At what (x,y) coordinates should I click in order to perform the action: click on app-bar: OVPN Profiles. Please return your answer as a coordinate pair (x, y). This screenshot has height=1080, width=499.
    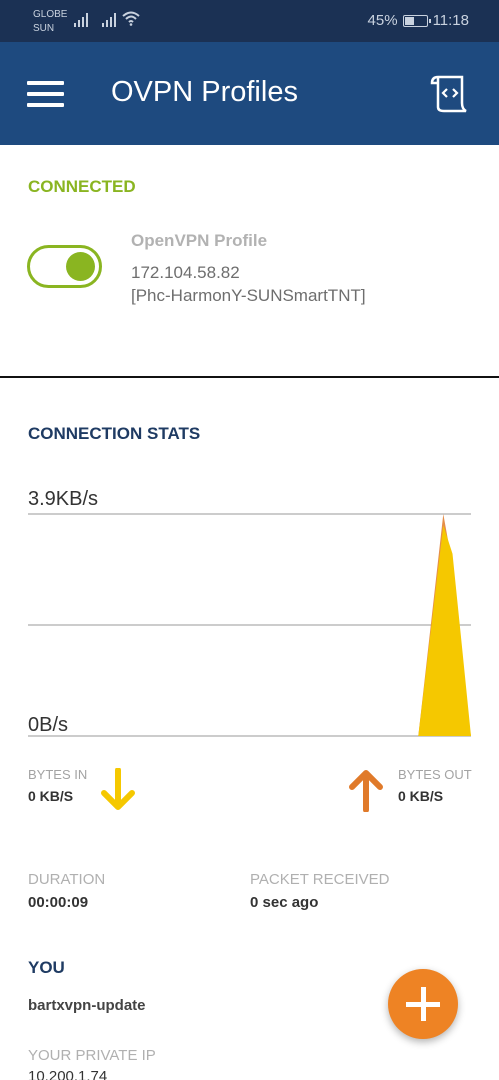
    Looking at the image, I should click on (249, 93).